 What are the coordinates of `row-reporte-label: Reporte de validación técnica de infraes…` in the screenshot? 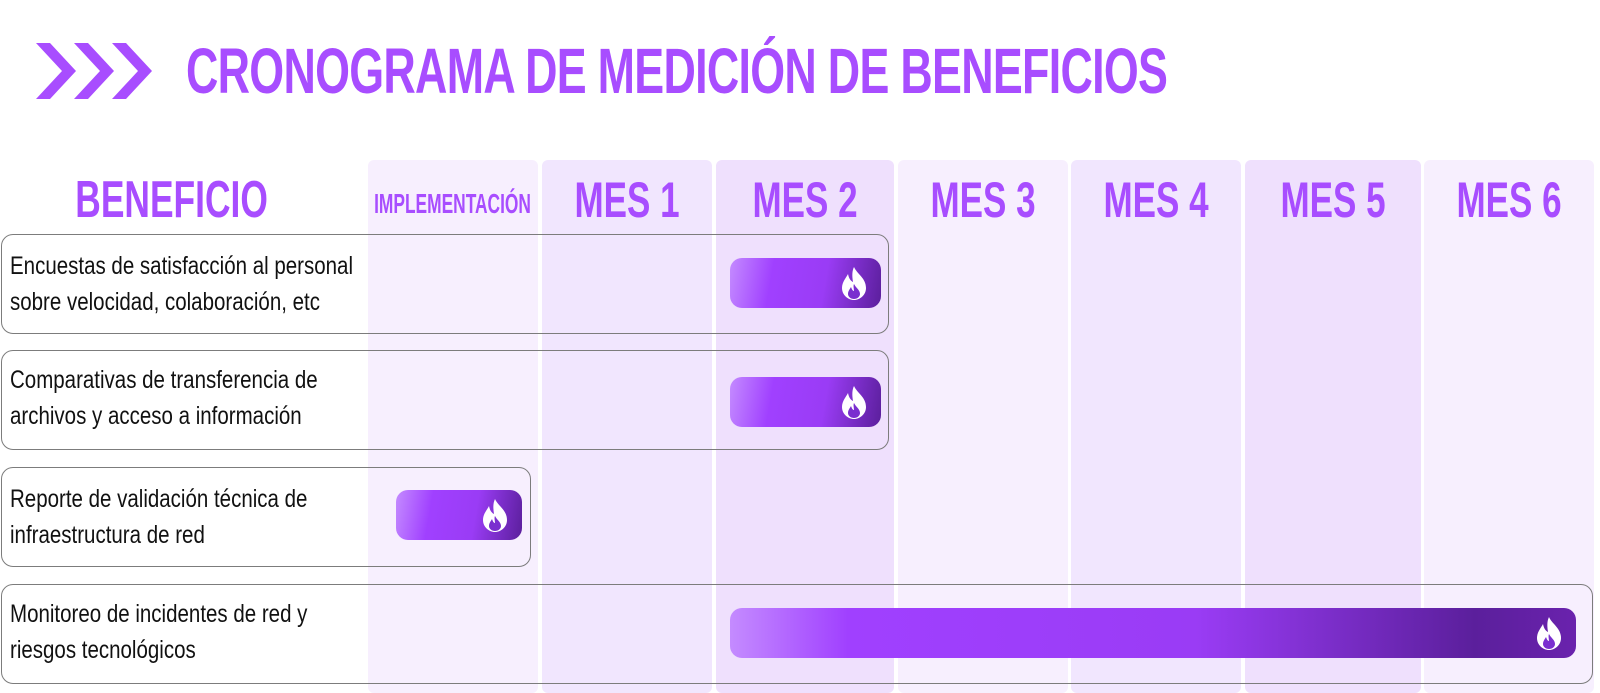 It's located at (182, 517).